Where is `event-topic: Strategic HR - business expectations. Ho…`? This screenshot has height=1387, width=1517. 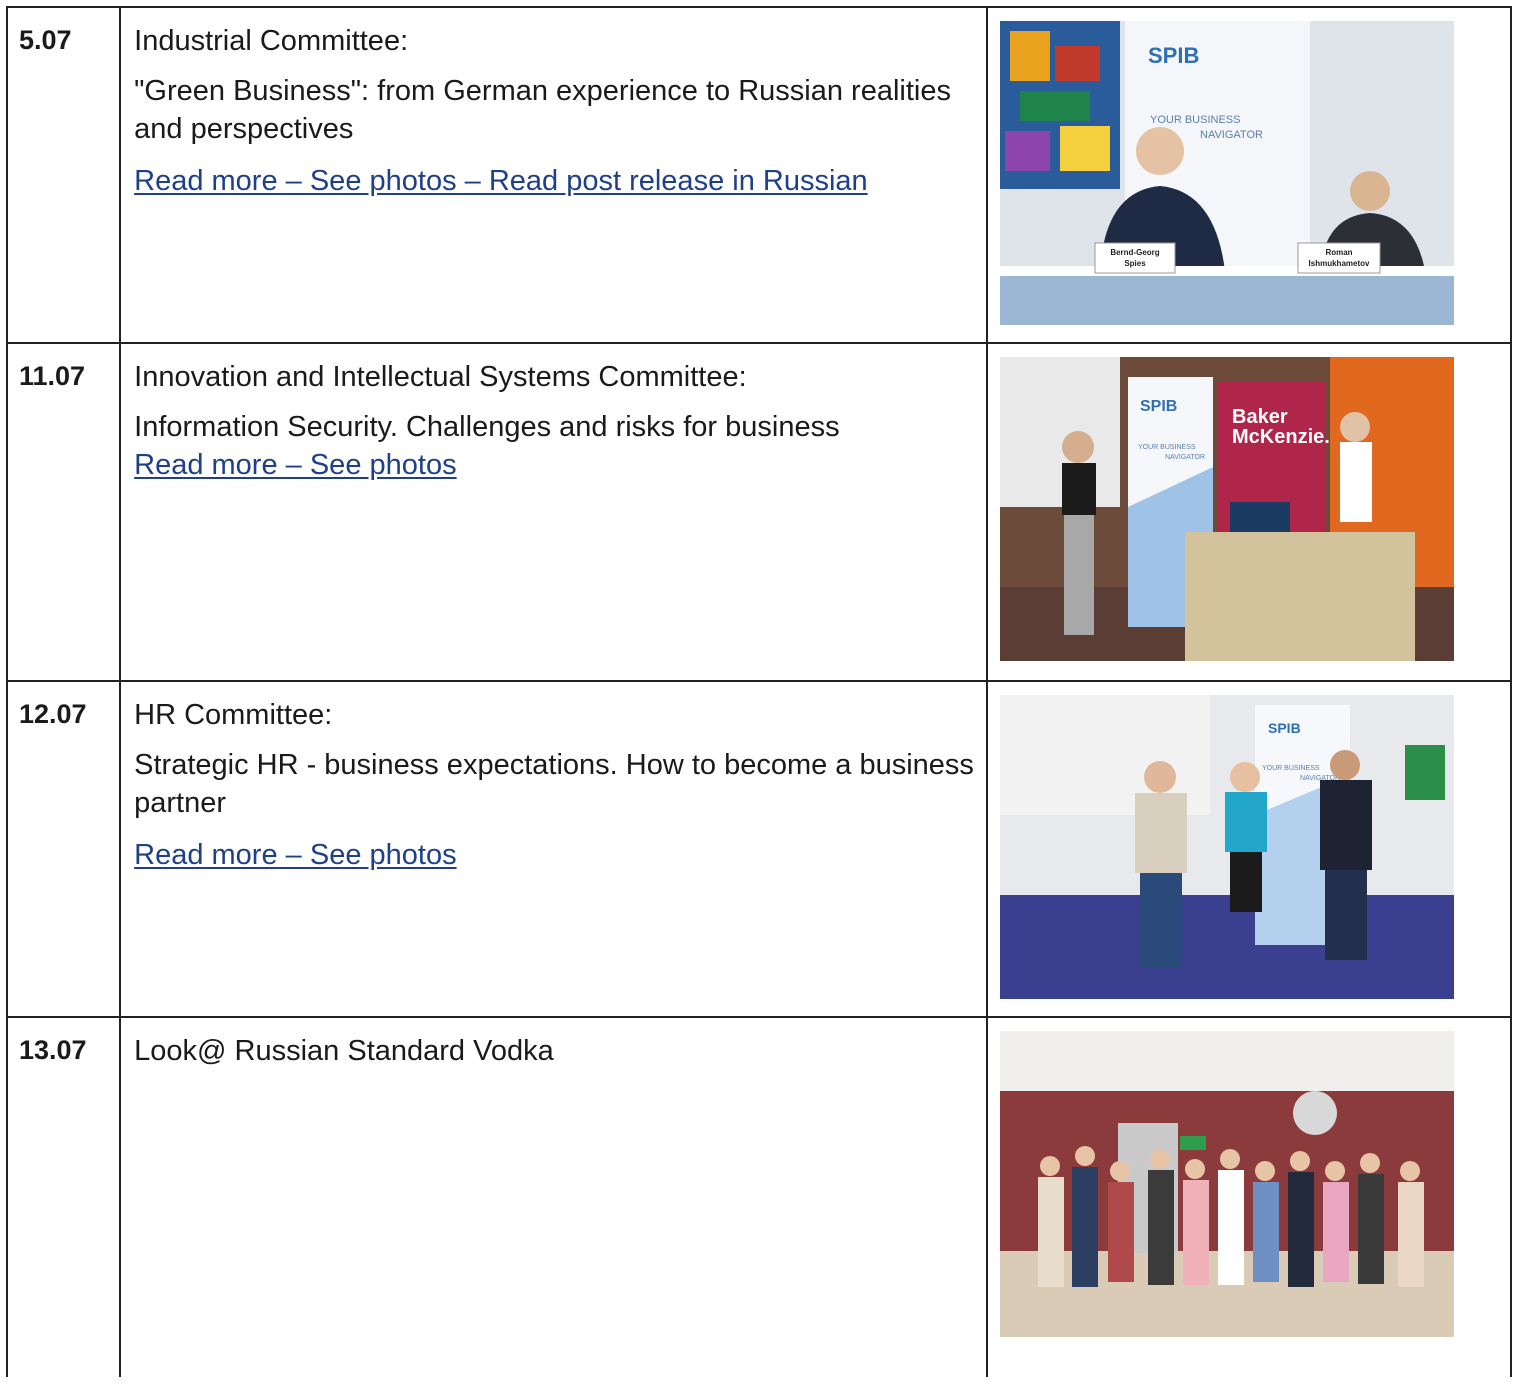 event-topic: Strategic HR - business expectations. Ho… is located at coordinates (554, 784).